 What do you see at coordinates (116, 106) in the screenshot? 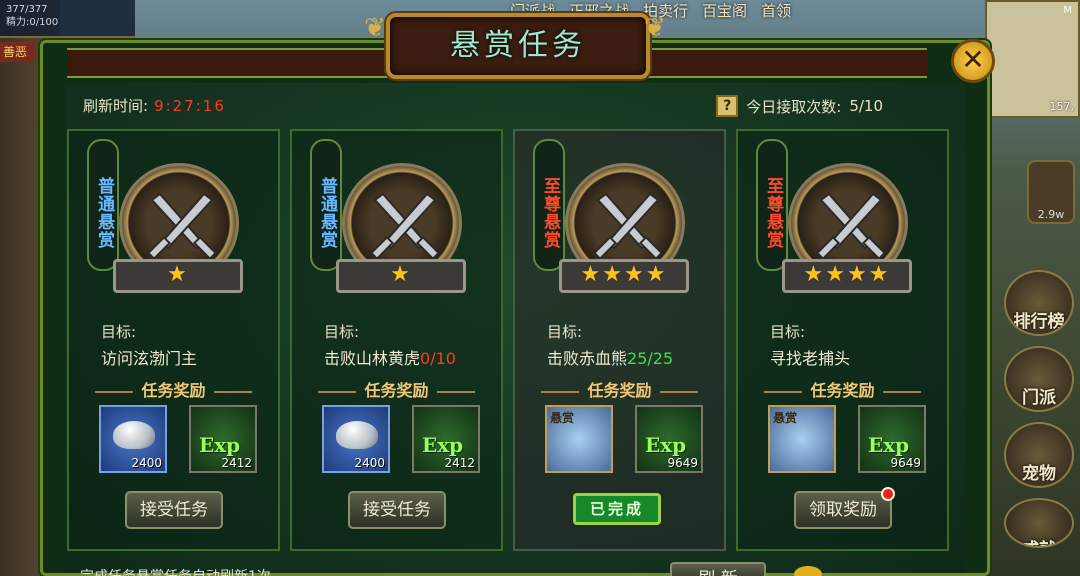
I see `refresh-label: 刷新时间:` at bounding box center [116, 106].